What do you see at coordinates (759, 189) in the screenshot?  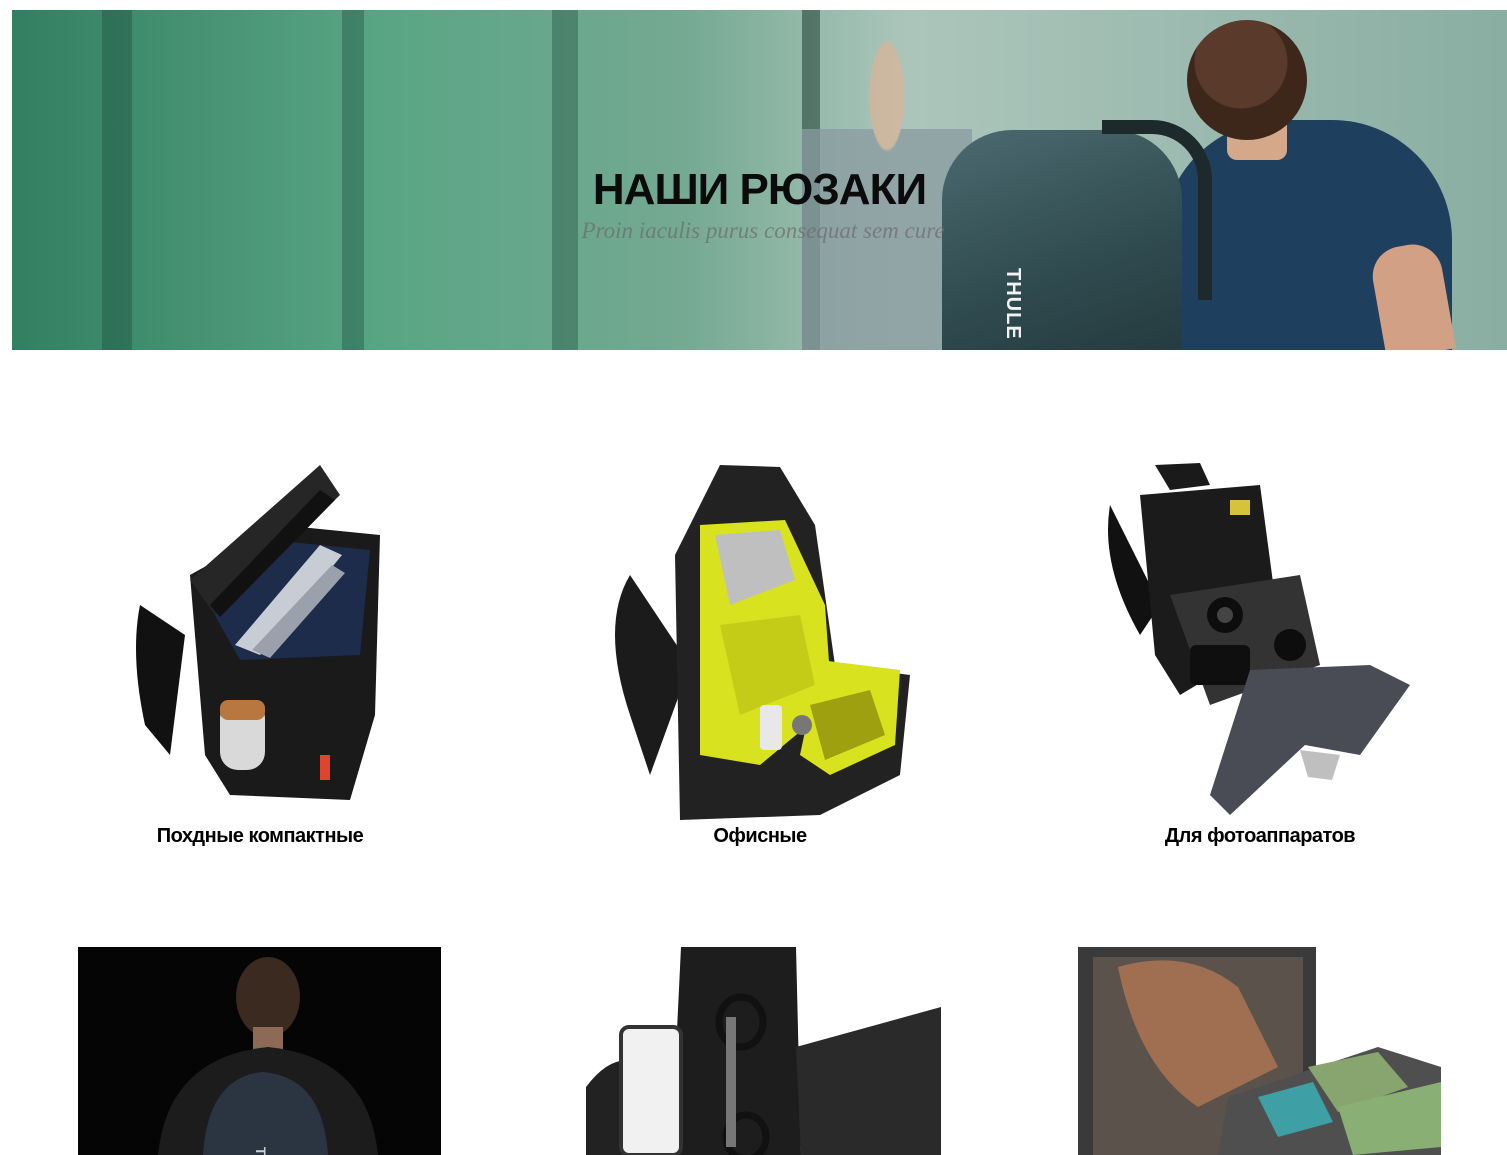 I see `page-title: НАШИ РЮЗАКИ` at bounding box center [759, 189].